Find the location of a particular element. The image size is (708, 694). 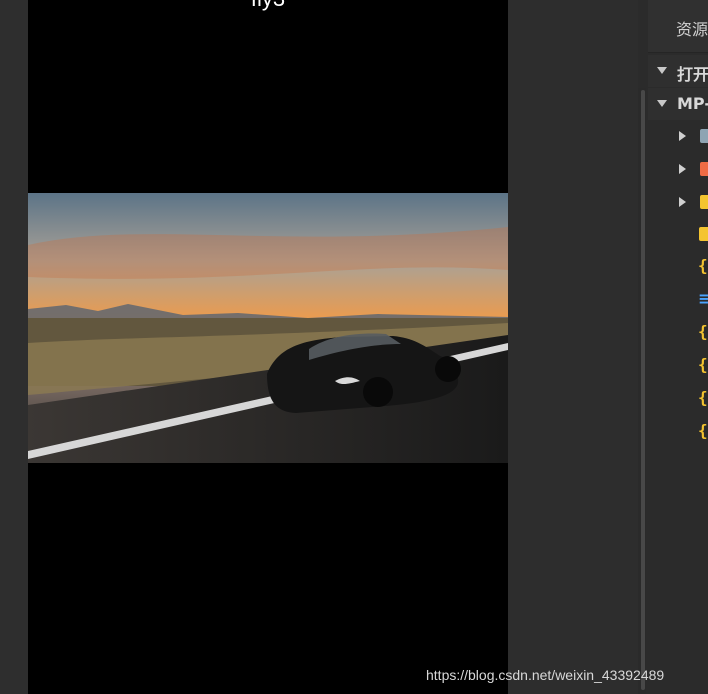

explorer-title: 资源管理器 is located at coordinates (692, 29).